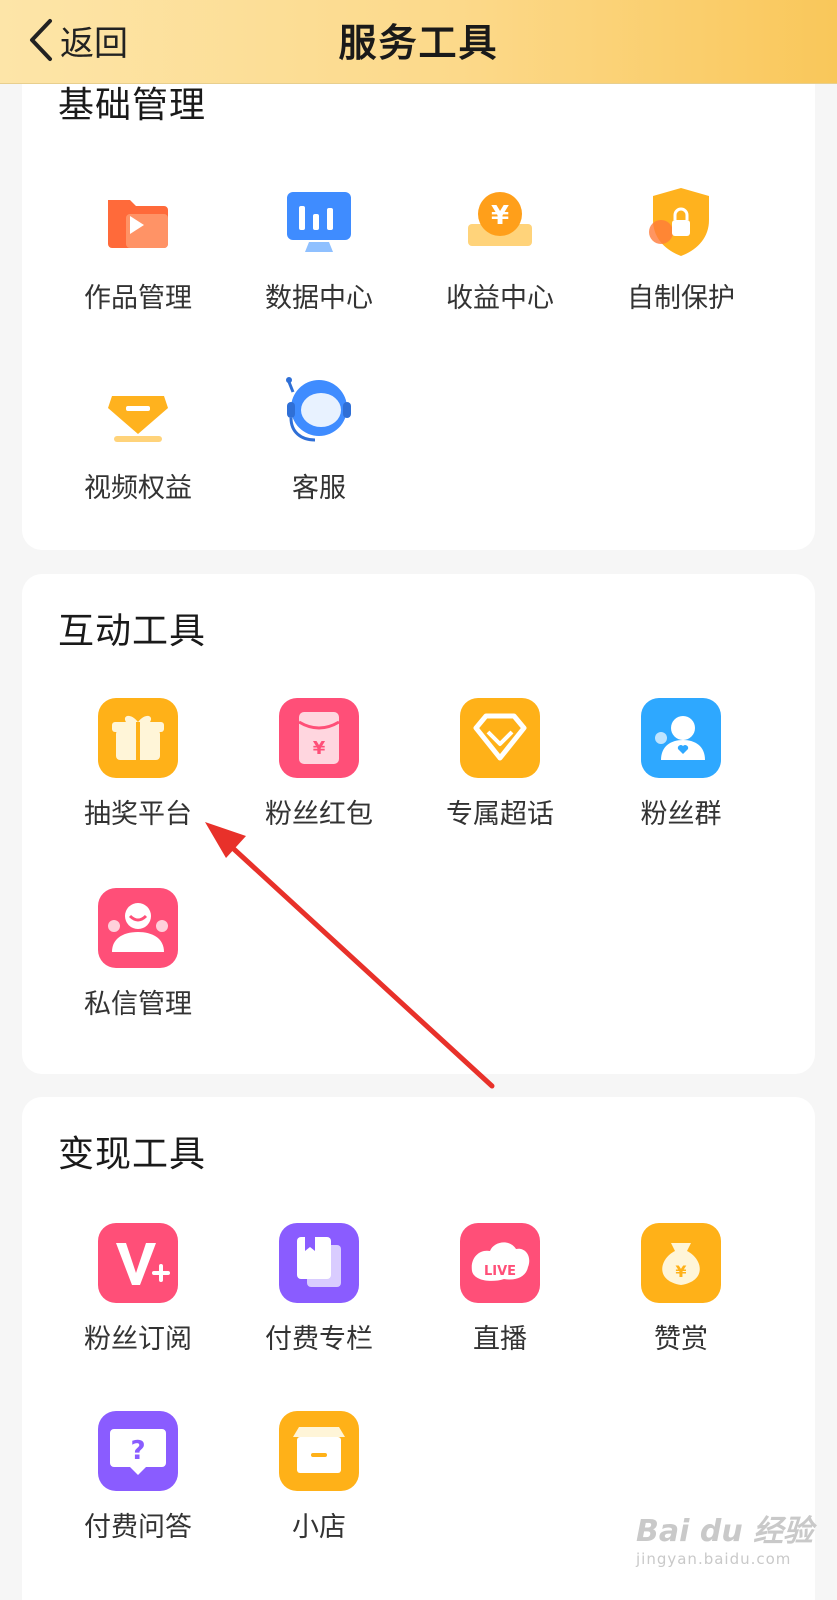 Image resolution: width=837 pixels, height=1600 pixels. What do you see at coordinates (319, 1451) in the screenshot?
I see `shop-icon` at bounding box center [319, 1451].